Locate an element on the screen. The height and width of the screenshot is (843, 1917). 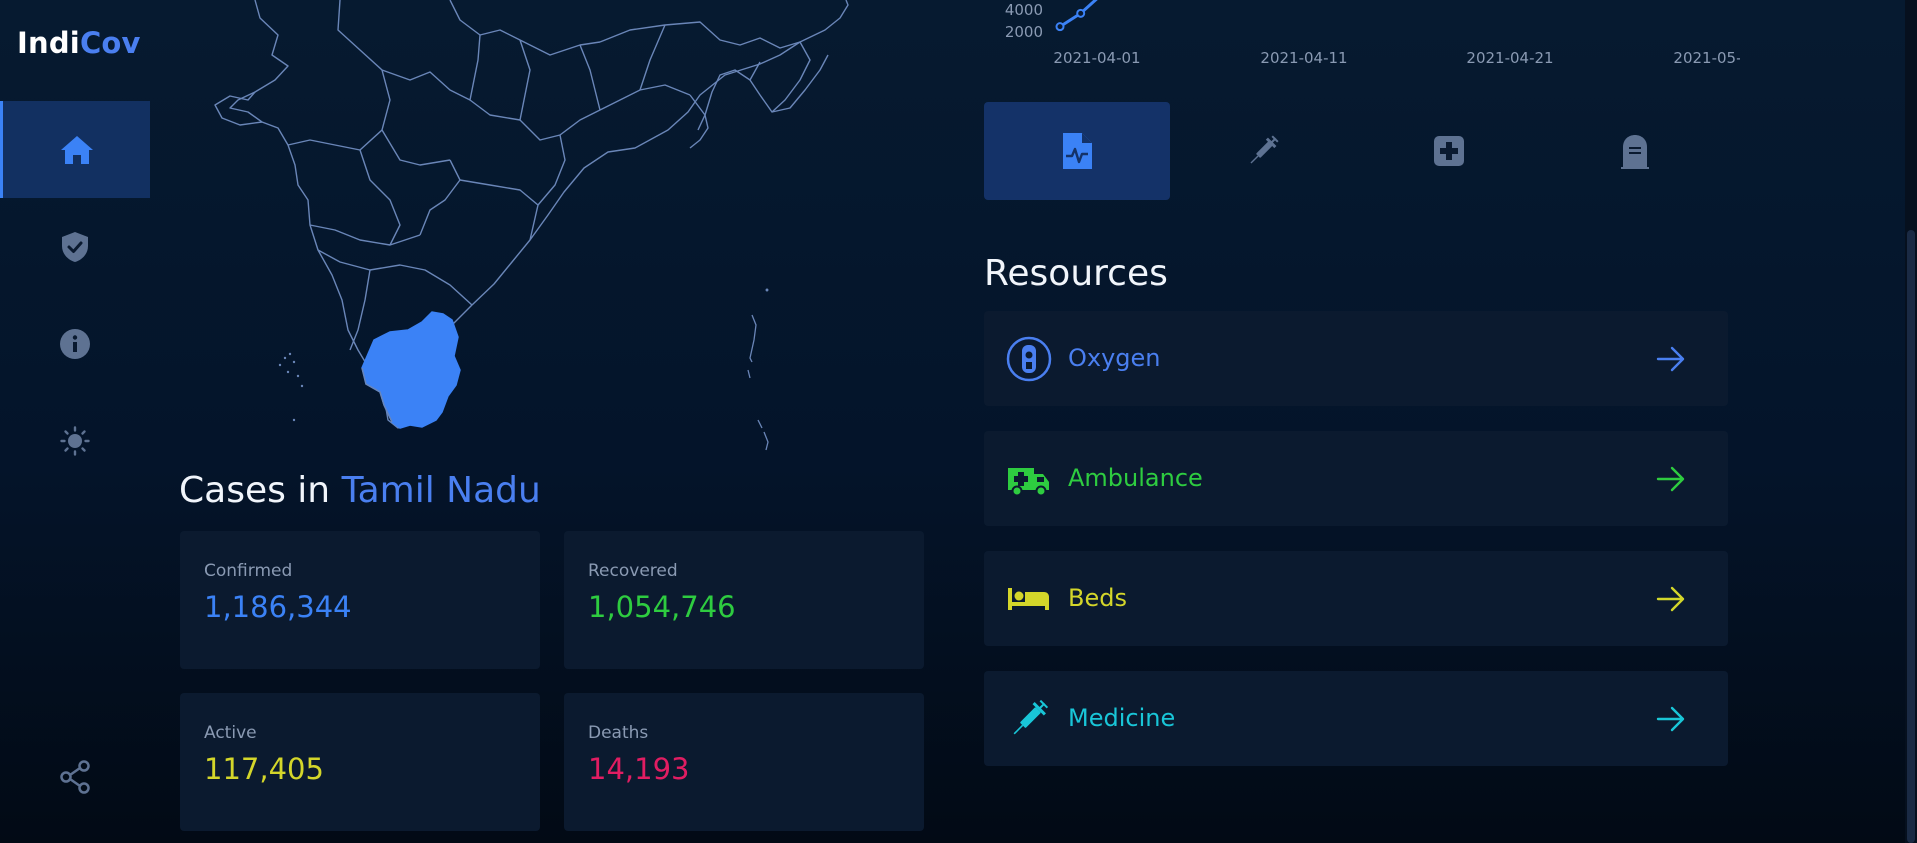
sidebar-item-theme is located at coordinates (75, 440).